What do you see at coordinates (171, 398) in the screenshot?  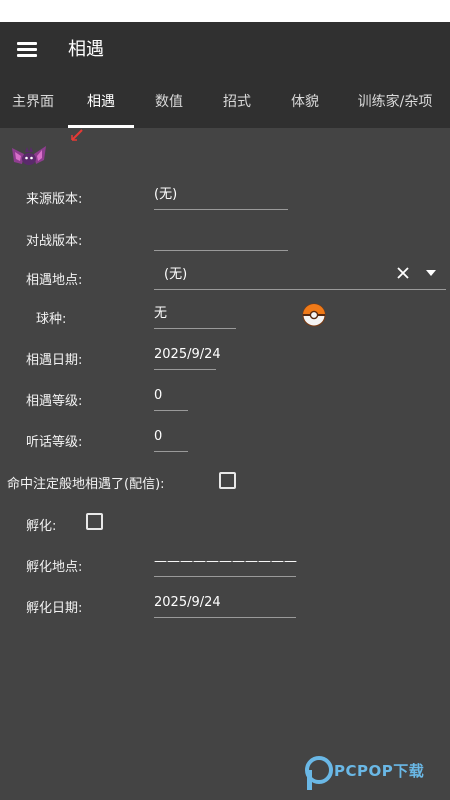 I see `met-level-field: 0` at bounding box center [171, 398].